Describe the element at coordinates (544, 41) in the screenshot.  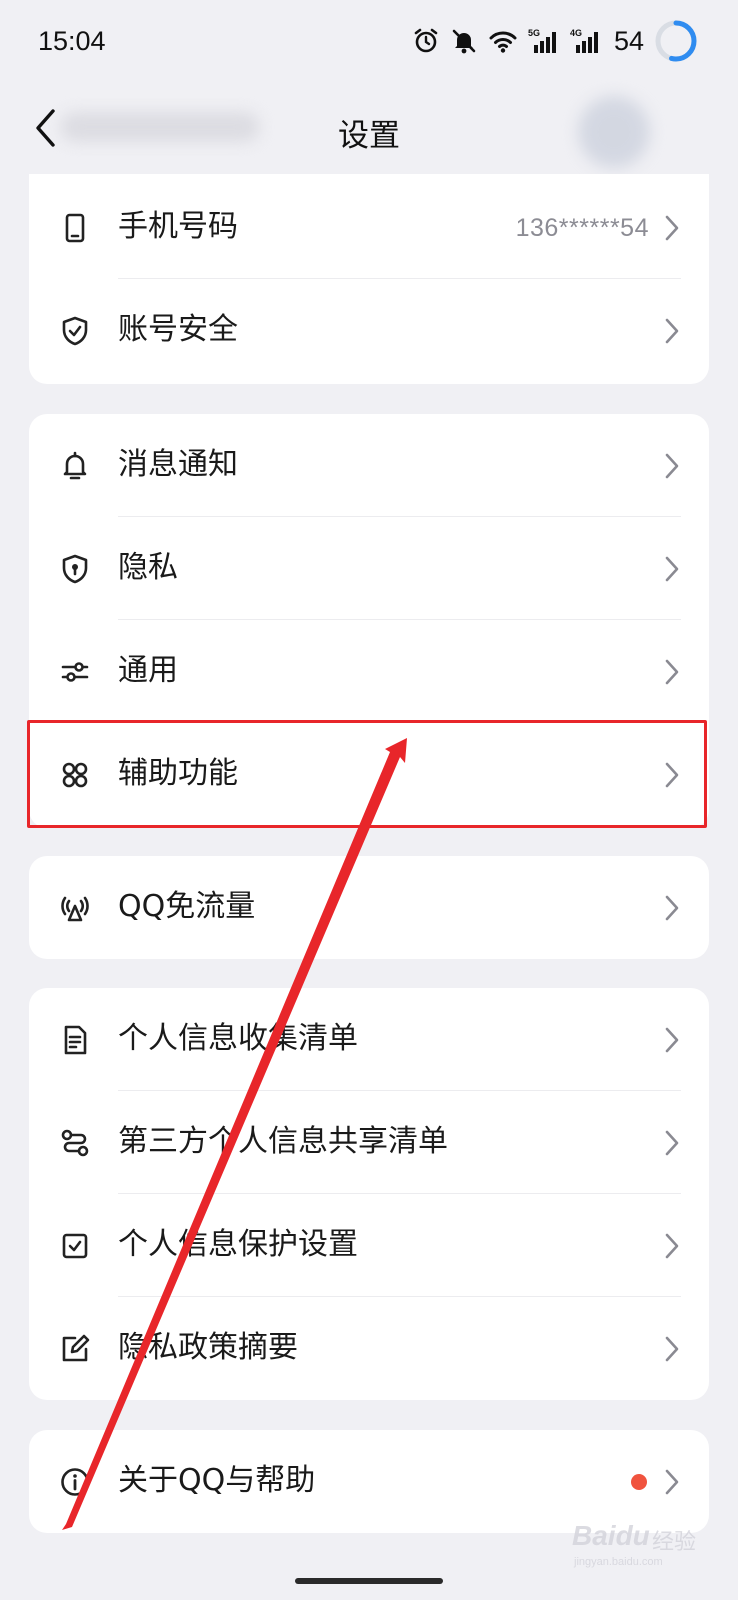
I see `signal-5g-icon: 5G` at that location.